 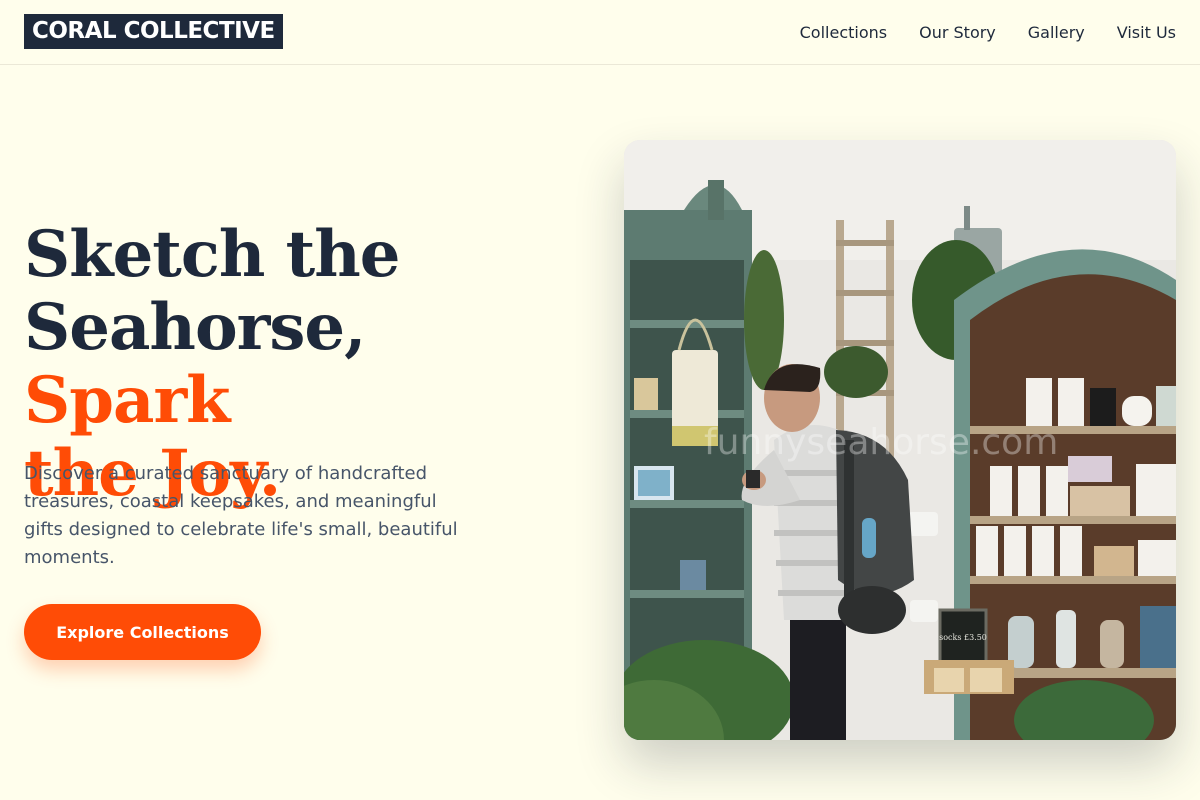 What do you see at coordinates (957, 32) in the screenshot?
I see `nav-link-our-story: Our Story` at bounding box center [957, 32].